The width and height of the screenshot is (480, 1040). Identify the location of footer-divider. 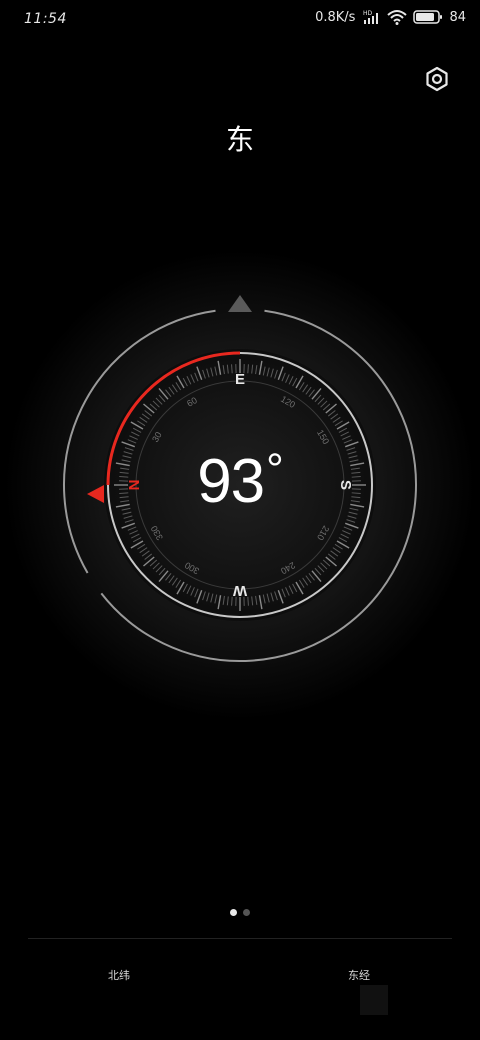
(240, 938).